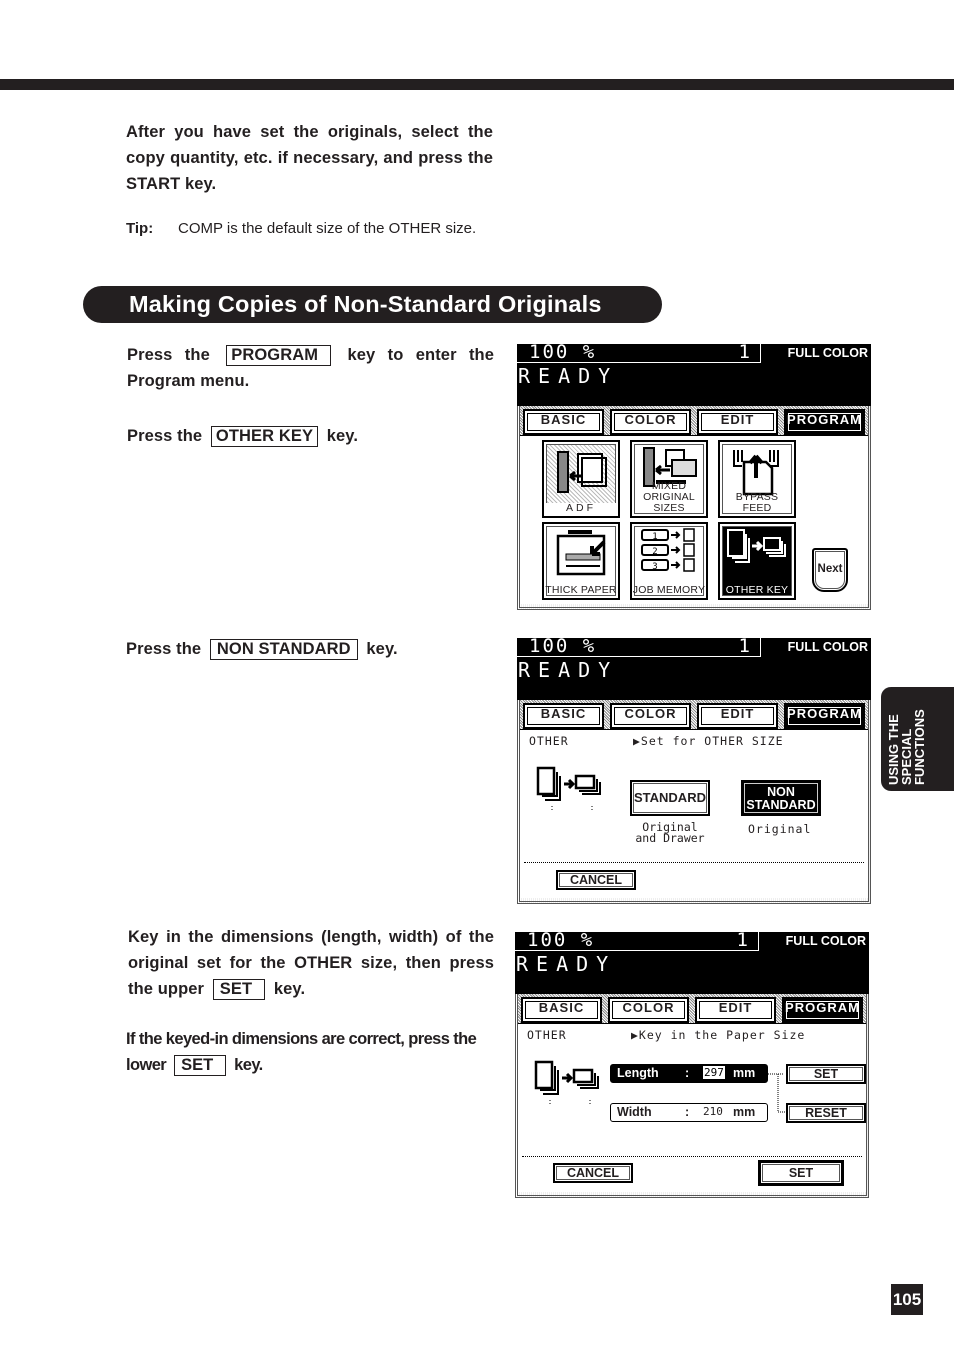 This screenshot has height=1348, width=954. What do you see at coordinates (906, 747) in the screenshot?
I see `chapter-tab-label: USING THE SPECIAL FUNCTIONS` at bounding box center [906, 747].